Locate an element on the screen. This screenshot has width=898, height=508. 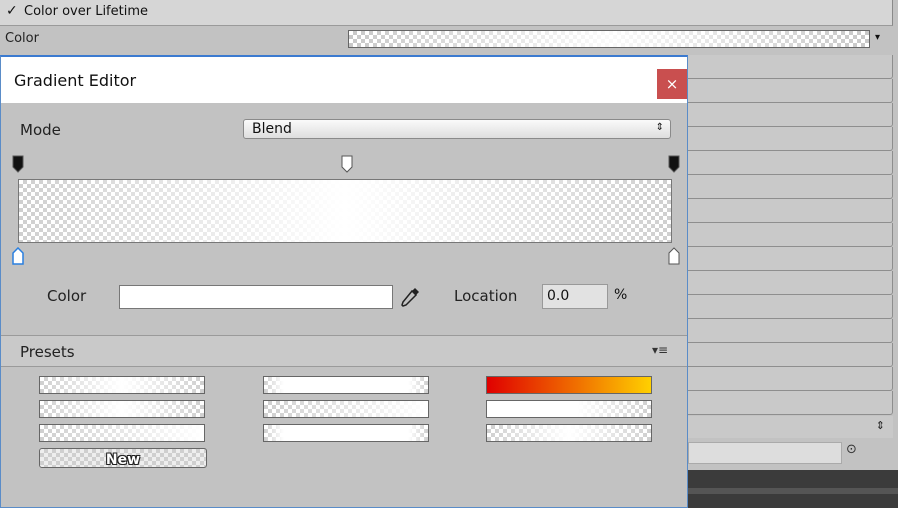
title-bar: Gradient Editor × is located at coordinates (344, 80).